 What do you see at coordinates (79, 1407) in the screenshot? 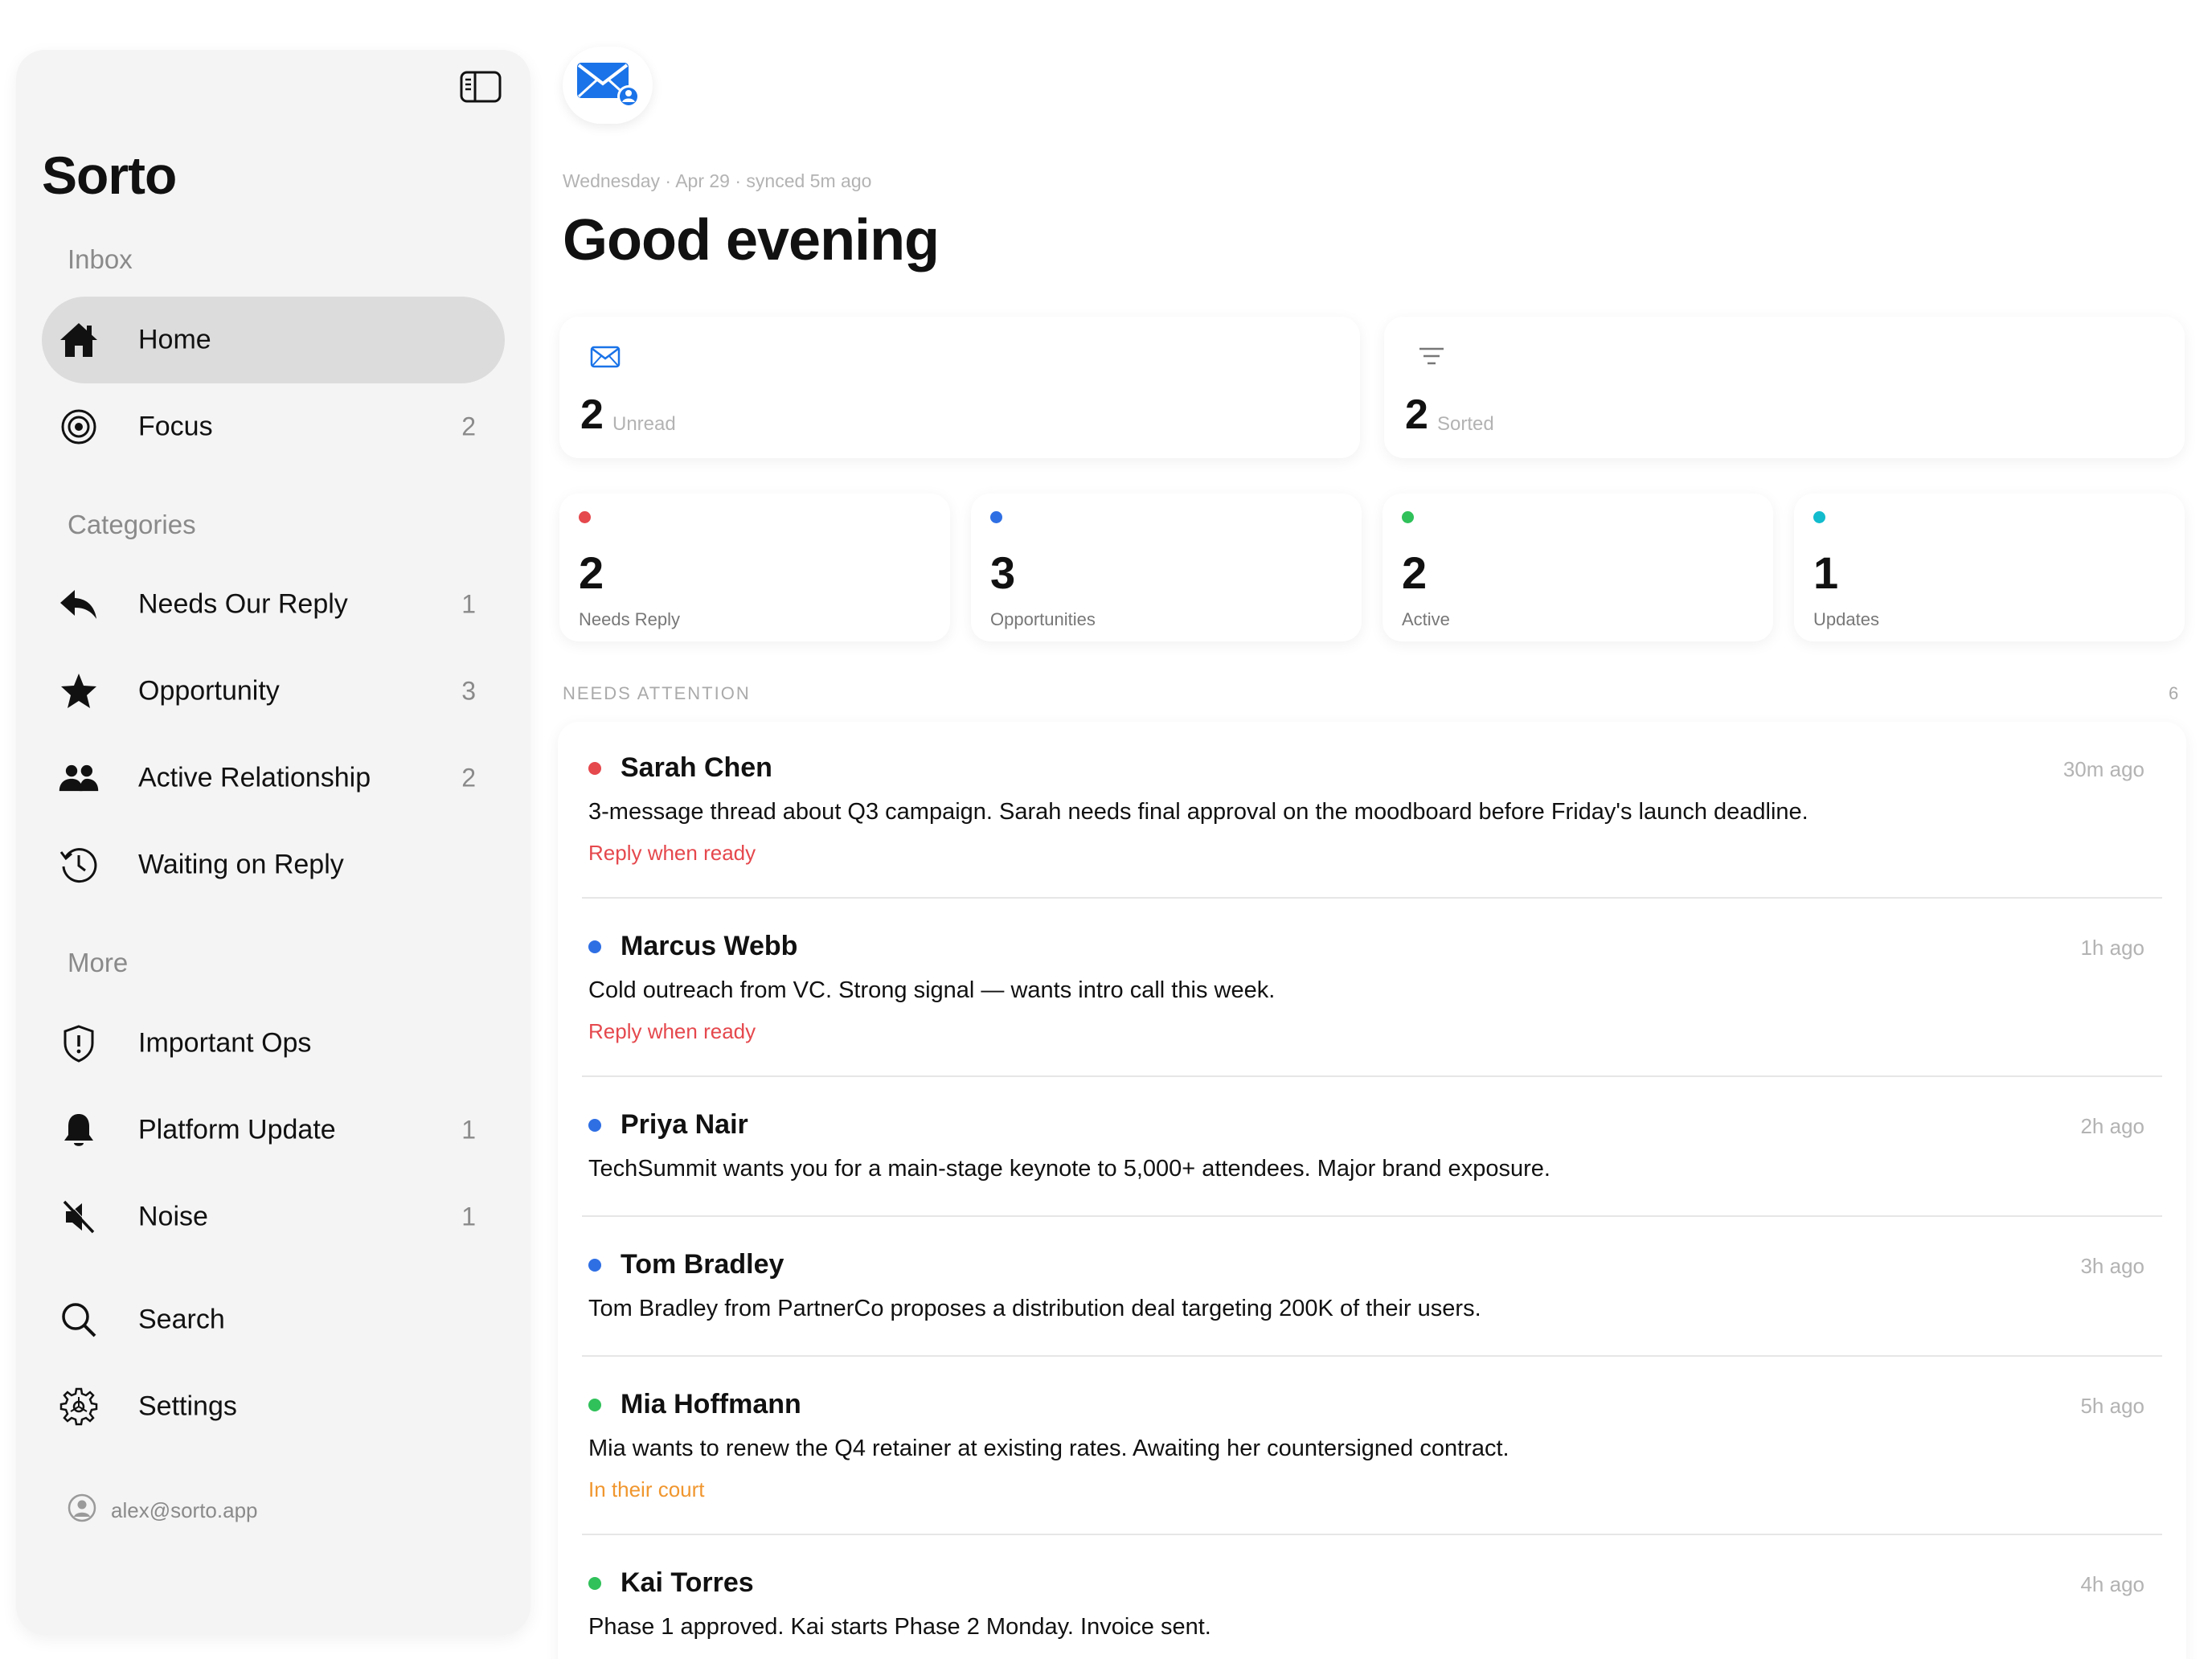
I see `gear-icon` at bounding box center [79, 1407].